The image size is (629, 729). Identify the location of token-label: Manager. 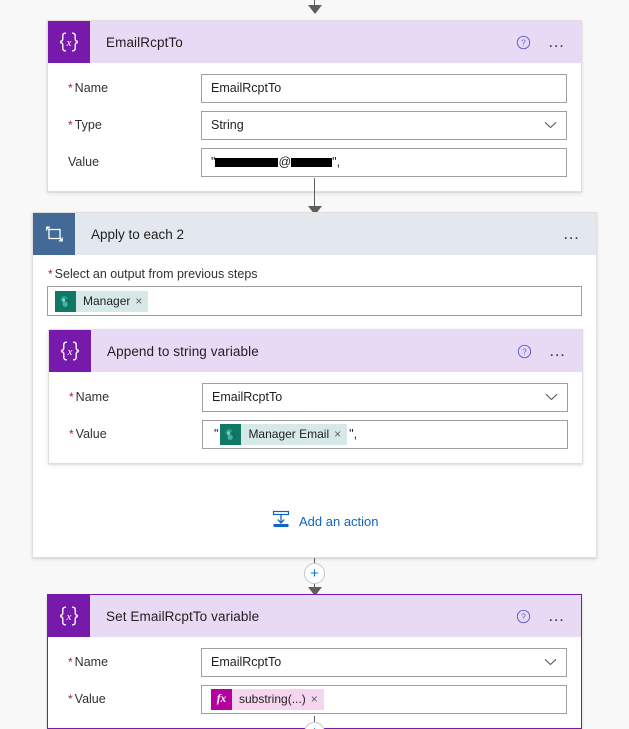
(107, 301).